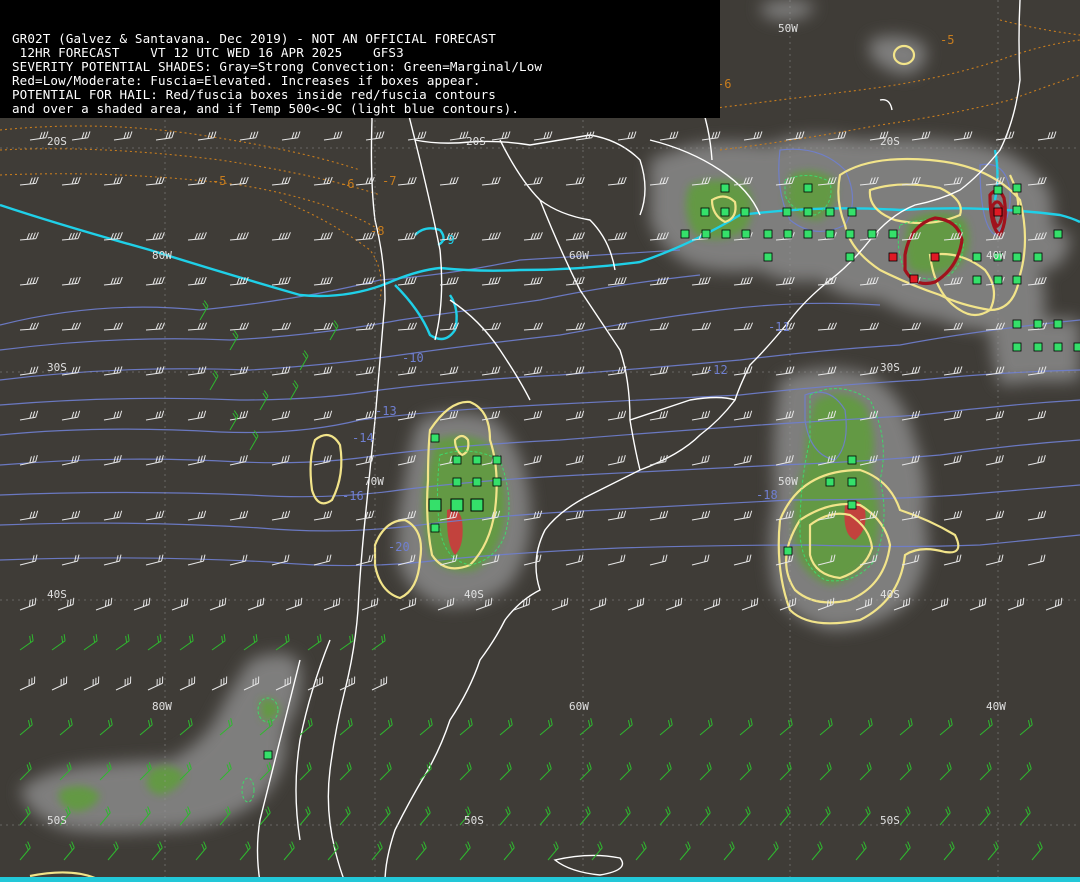 This screenshot has height=882, width=1080. I want to click on contour-label: -6, so click(347, 184).